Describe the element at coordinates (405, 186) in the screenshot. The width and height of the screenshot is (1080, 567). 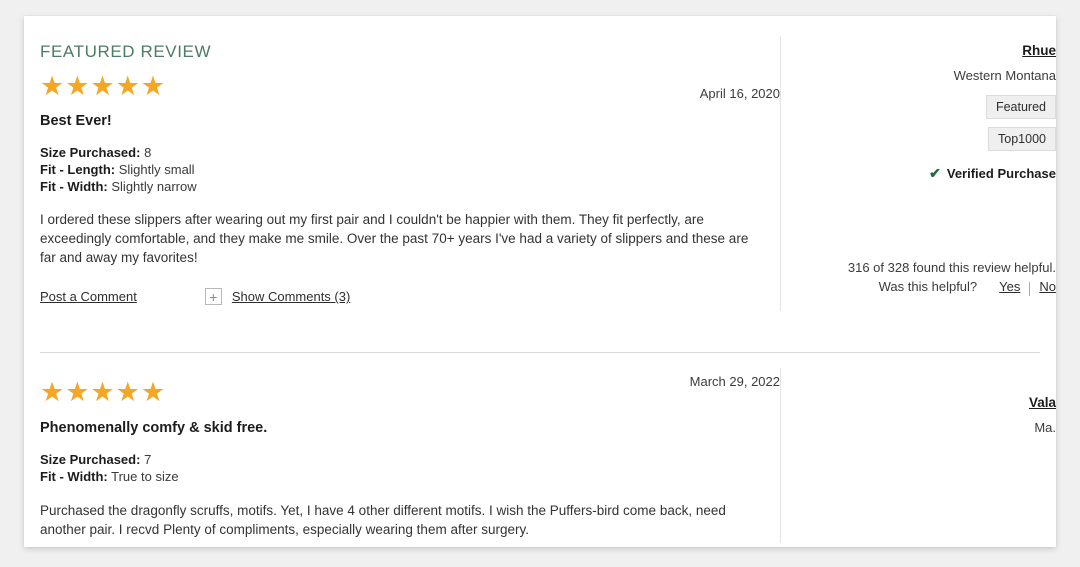
I see `attribute-row: Fit - Width: Slightly narrow` at that location.